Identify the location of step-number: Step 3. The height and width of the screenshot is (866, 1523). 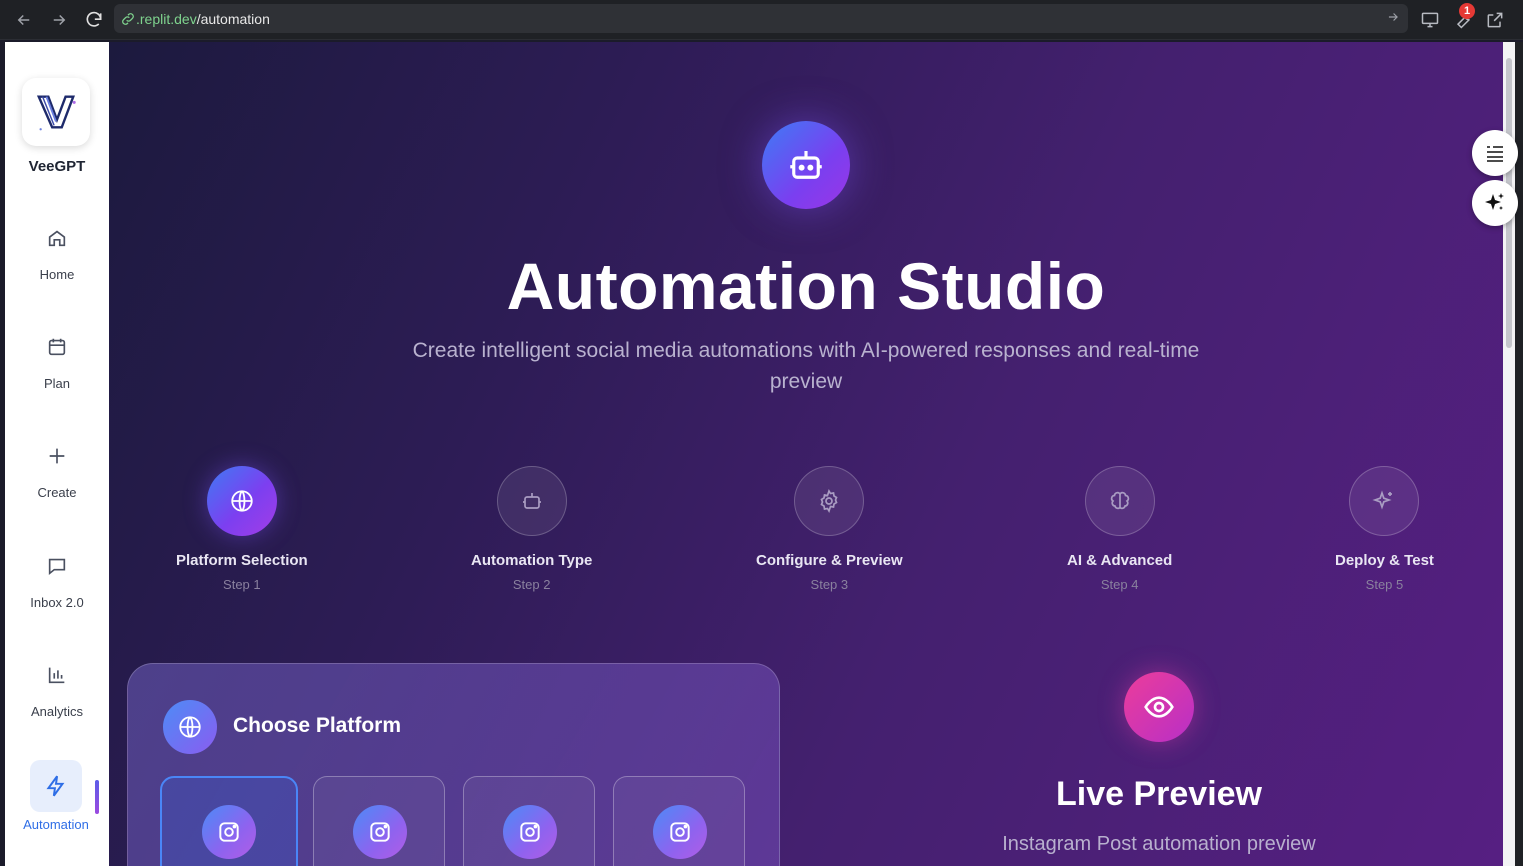
(829, 584).